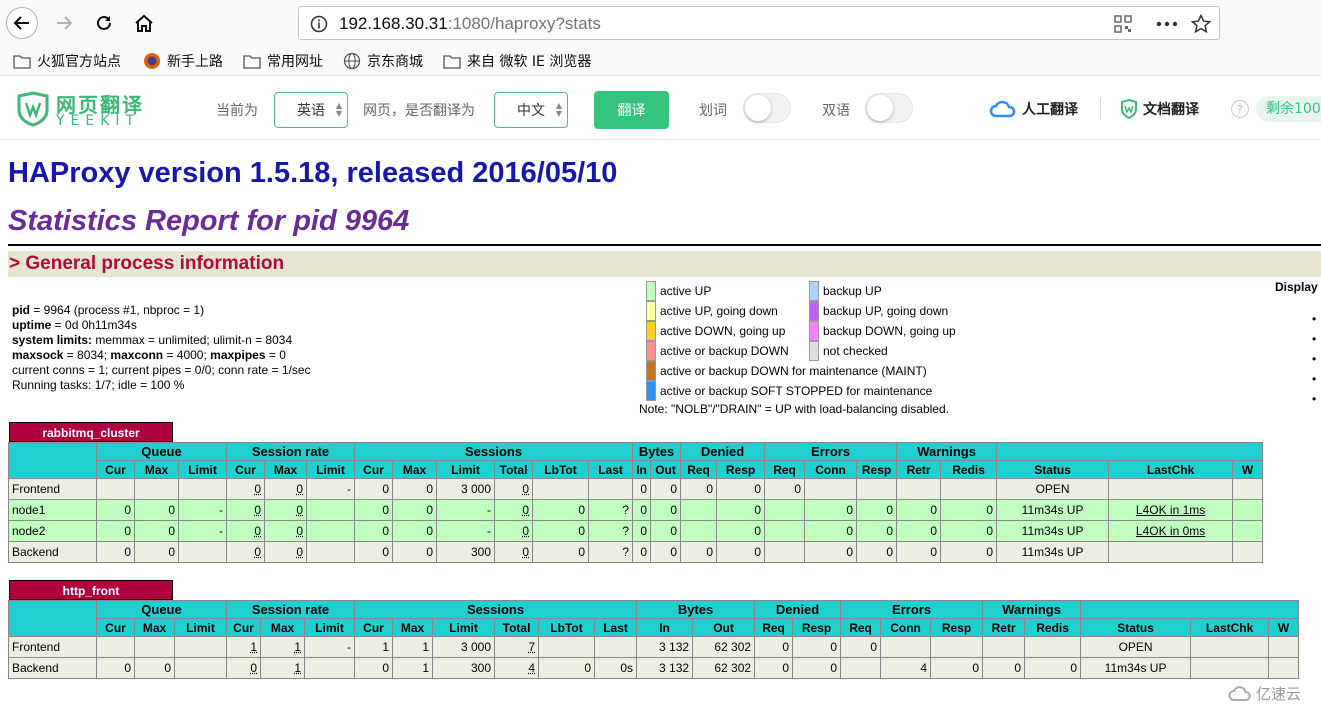  What do you see at coordinates (161, 310) in the screenshot?
I see `pid-line: pid = 9964 (process #1, nbproc = 1)` at bounding box center [161, 310].